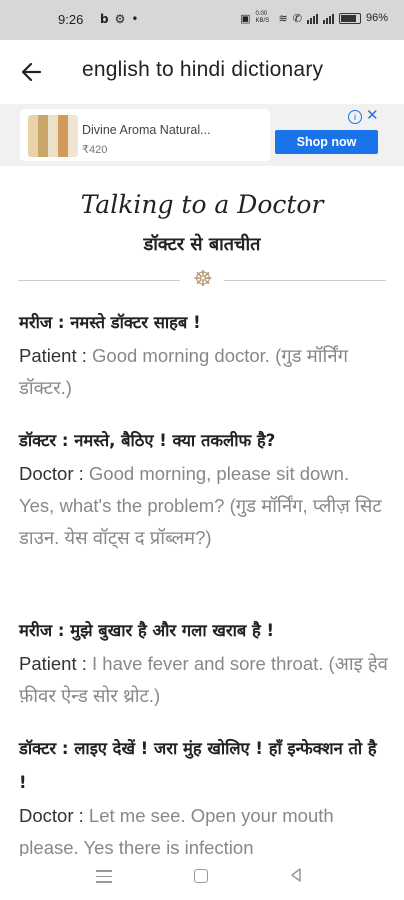  I want to click on divider-left, so click(99, 280).